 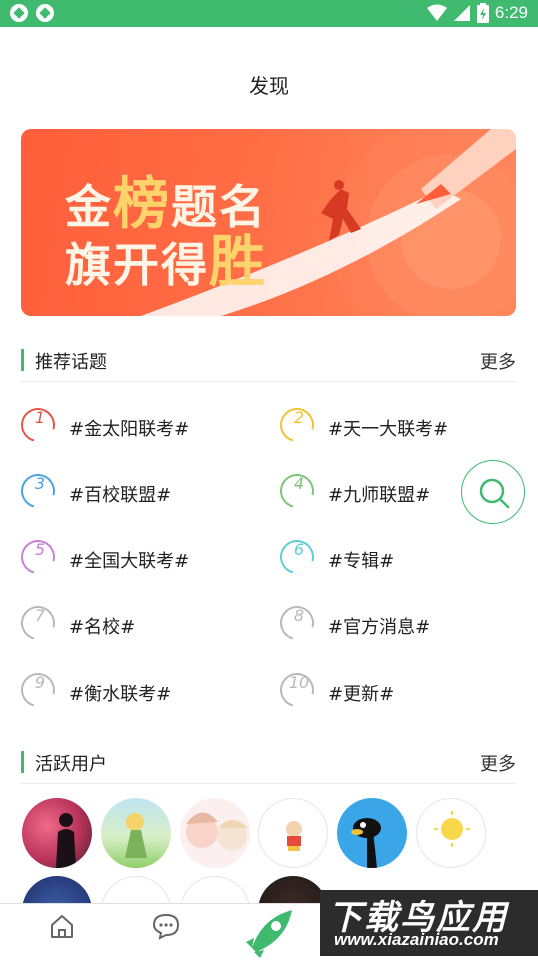 I want to click on topic-label: #天一大联考#, so click(x=388, y=429).